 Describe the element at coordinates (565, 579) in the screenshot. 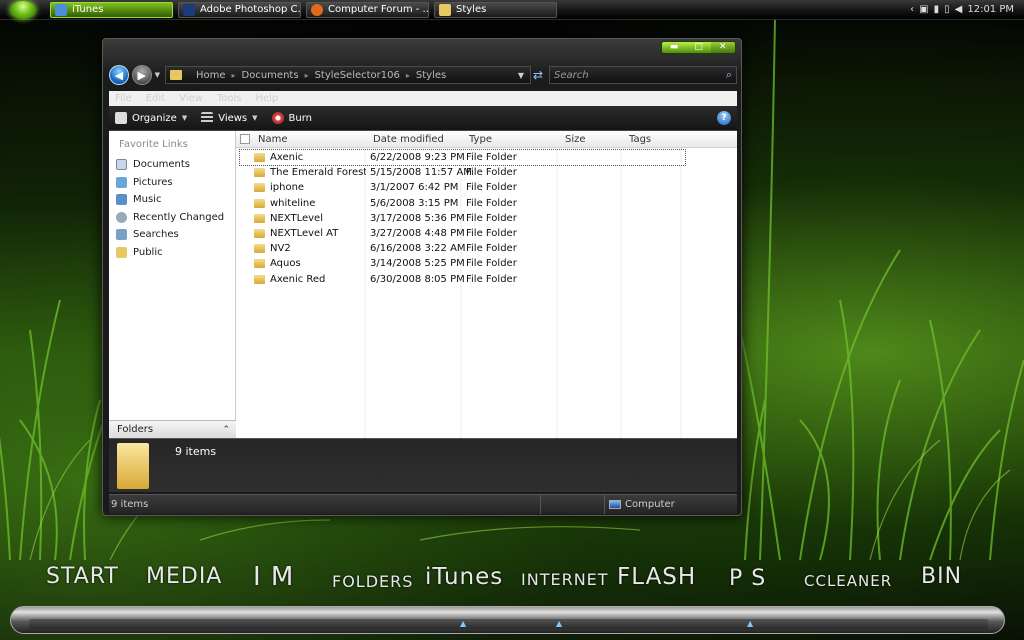

I see `dock-item-internet: INTERNET` at that location.